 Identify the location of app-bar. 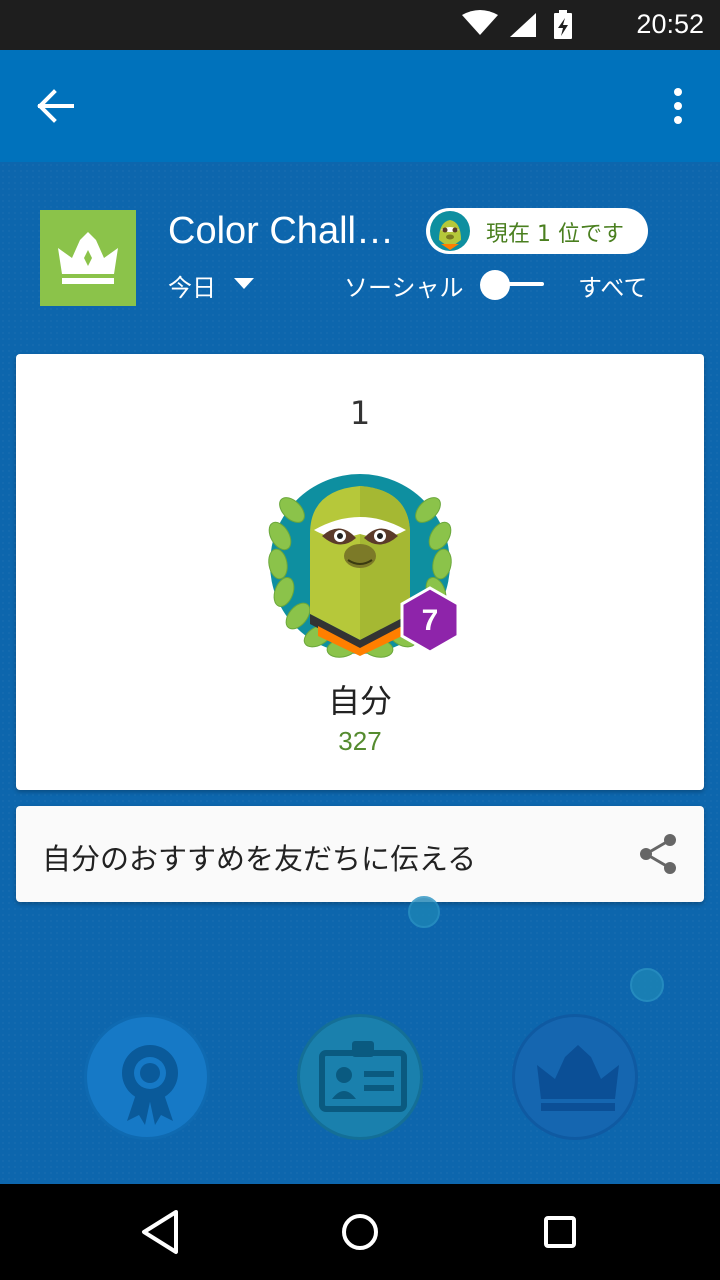
(360, 106).